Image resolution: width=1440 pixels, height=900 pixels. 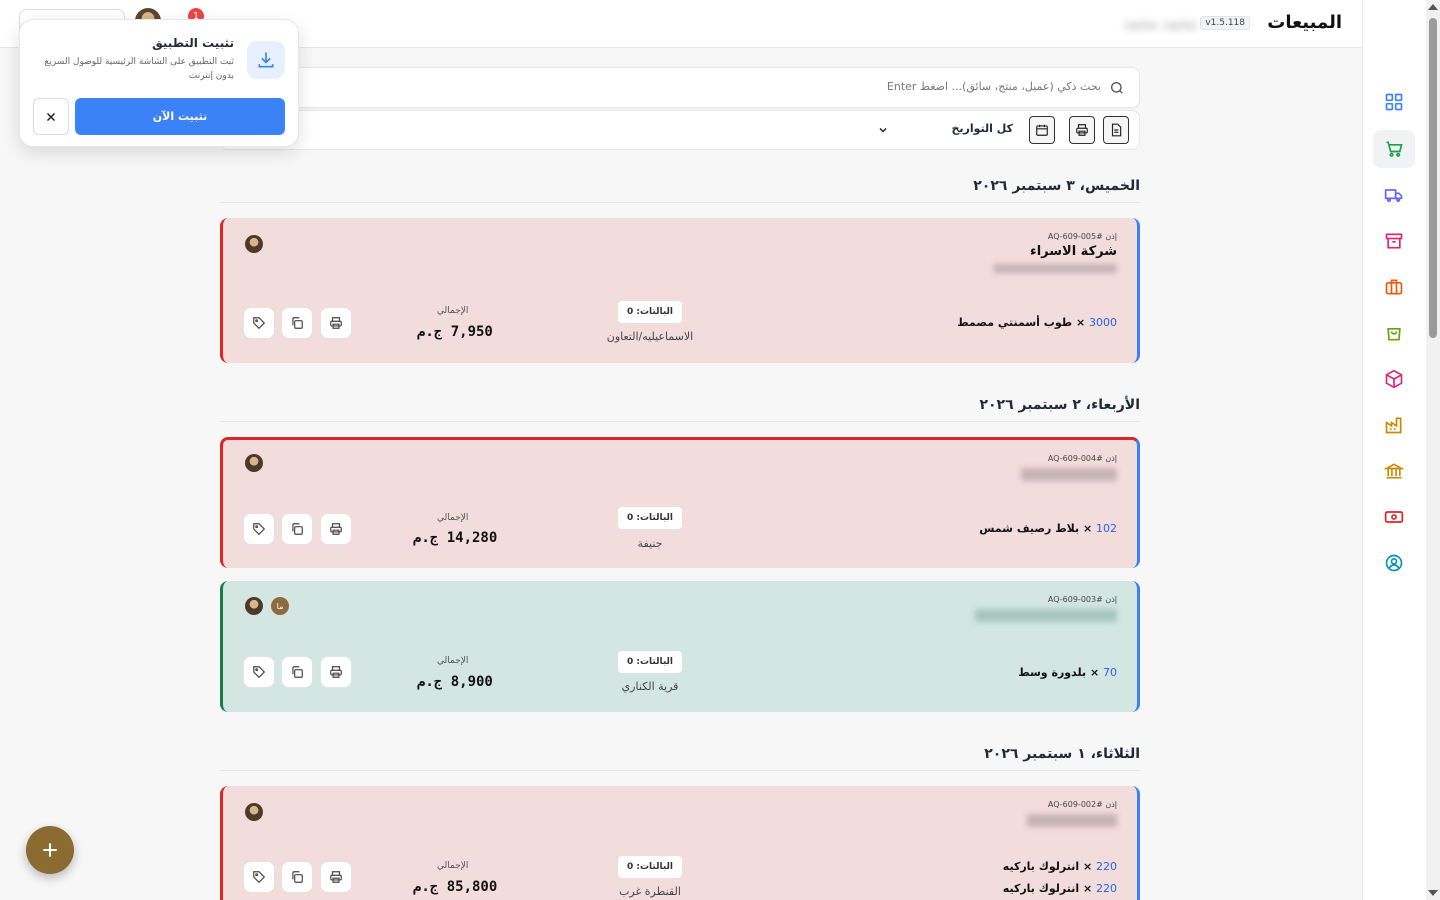 What do you see at coordinates (1394, 471) in the screenshot?
I see `nav-bank` at bounding box center [1394, 471].